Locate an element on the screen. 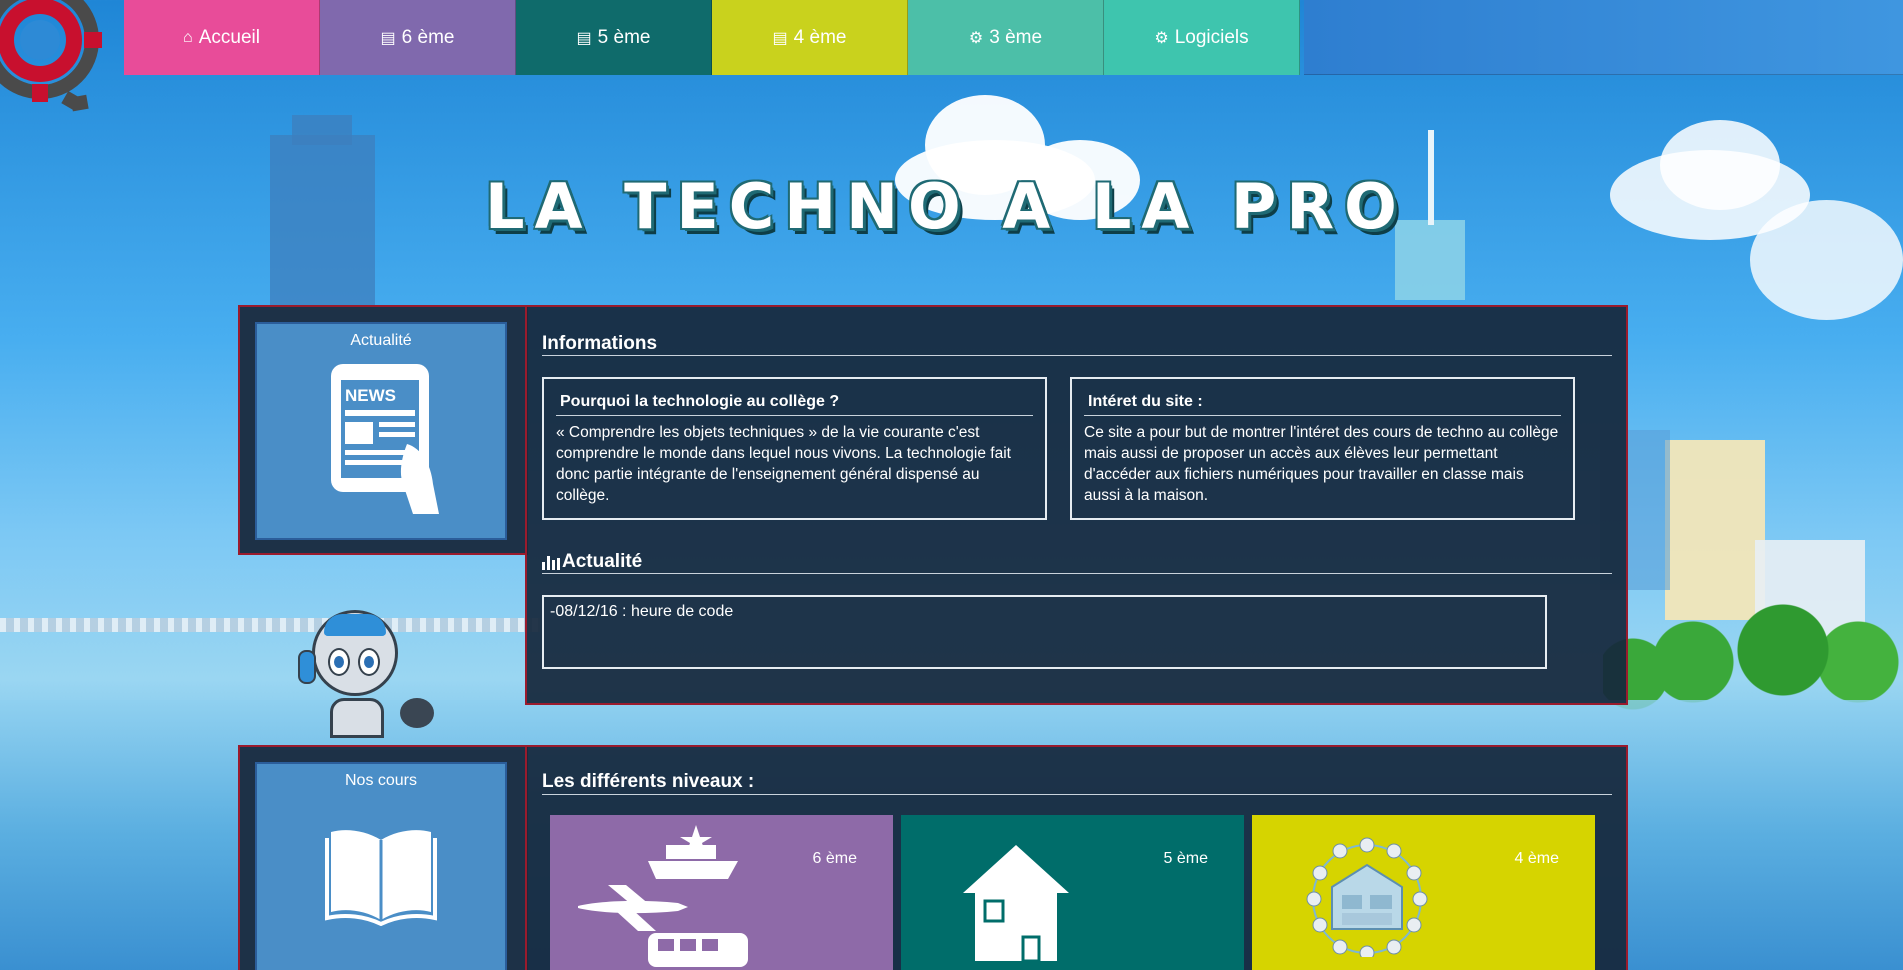 This screenshot has width=1903, height=970. level-tile-5eme: 5 ème is located at coordinates (1072, 892).